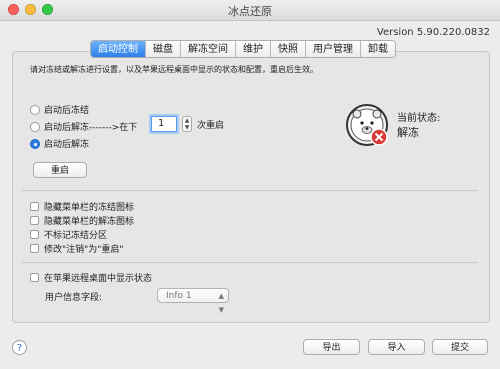 The image size is (500, 369). Describe the element at coordinates (333, 49) in the screenshot. I see `tab-user-management: 用户管理` at that location.